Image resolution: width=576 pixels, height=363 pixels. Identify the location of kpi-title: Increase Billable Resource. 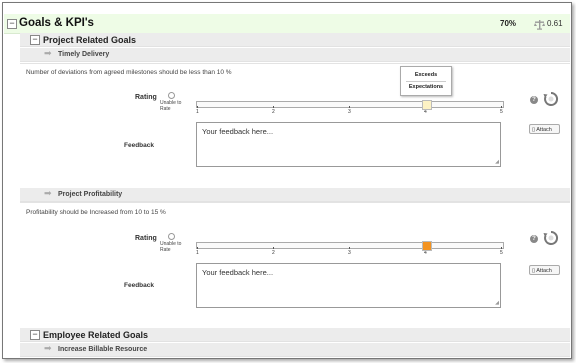
(102, 349).